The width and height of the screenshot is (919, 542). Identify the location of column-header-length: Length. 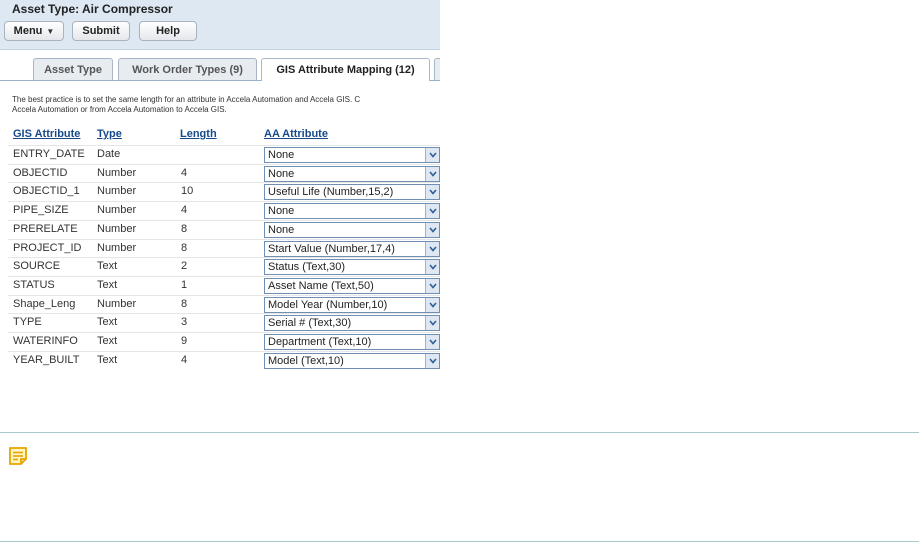
(198, 134).